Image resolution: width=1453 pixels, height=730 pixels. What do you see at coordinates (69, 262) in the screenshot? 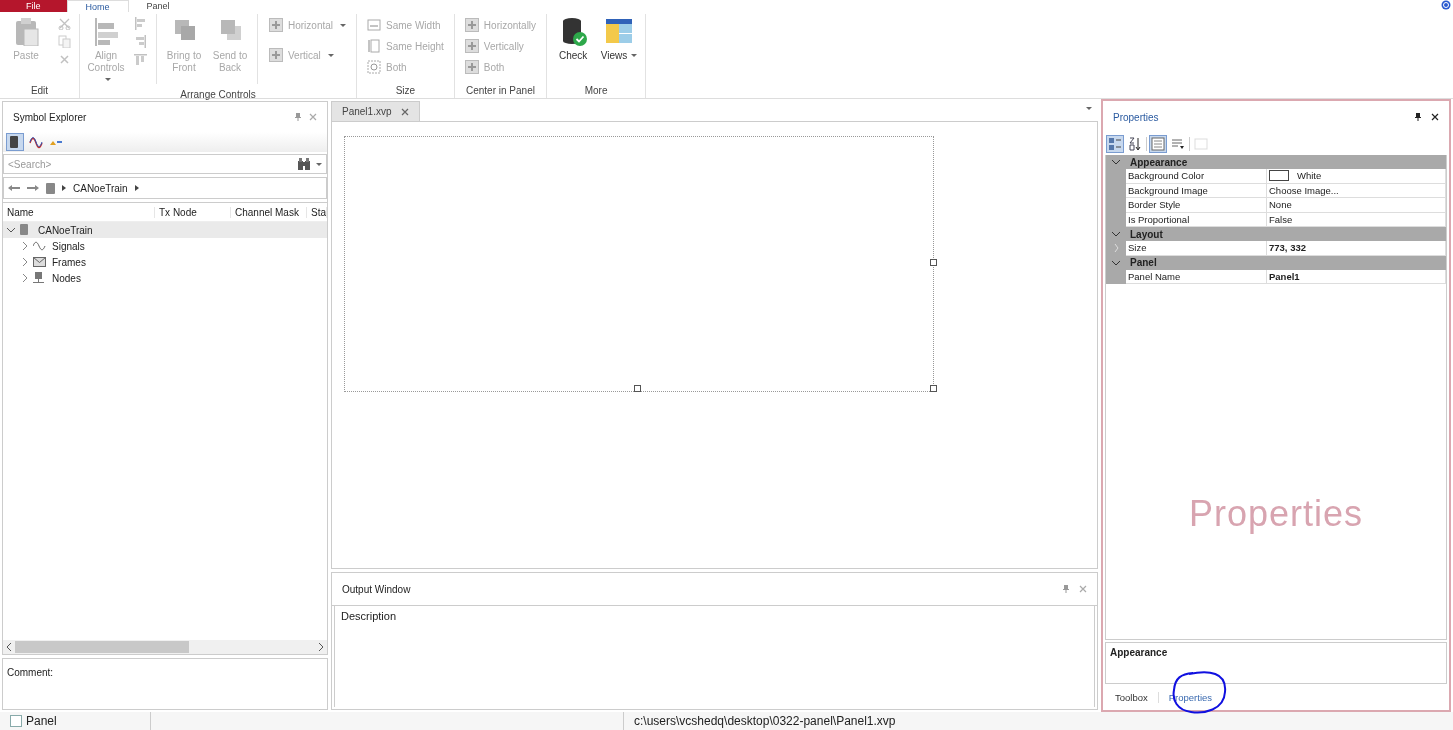
I see `tree-item: Frames` at bounding box center [69, 262].